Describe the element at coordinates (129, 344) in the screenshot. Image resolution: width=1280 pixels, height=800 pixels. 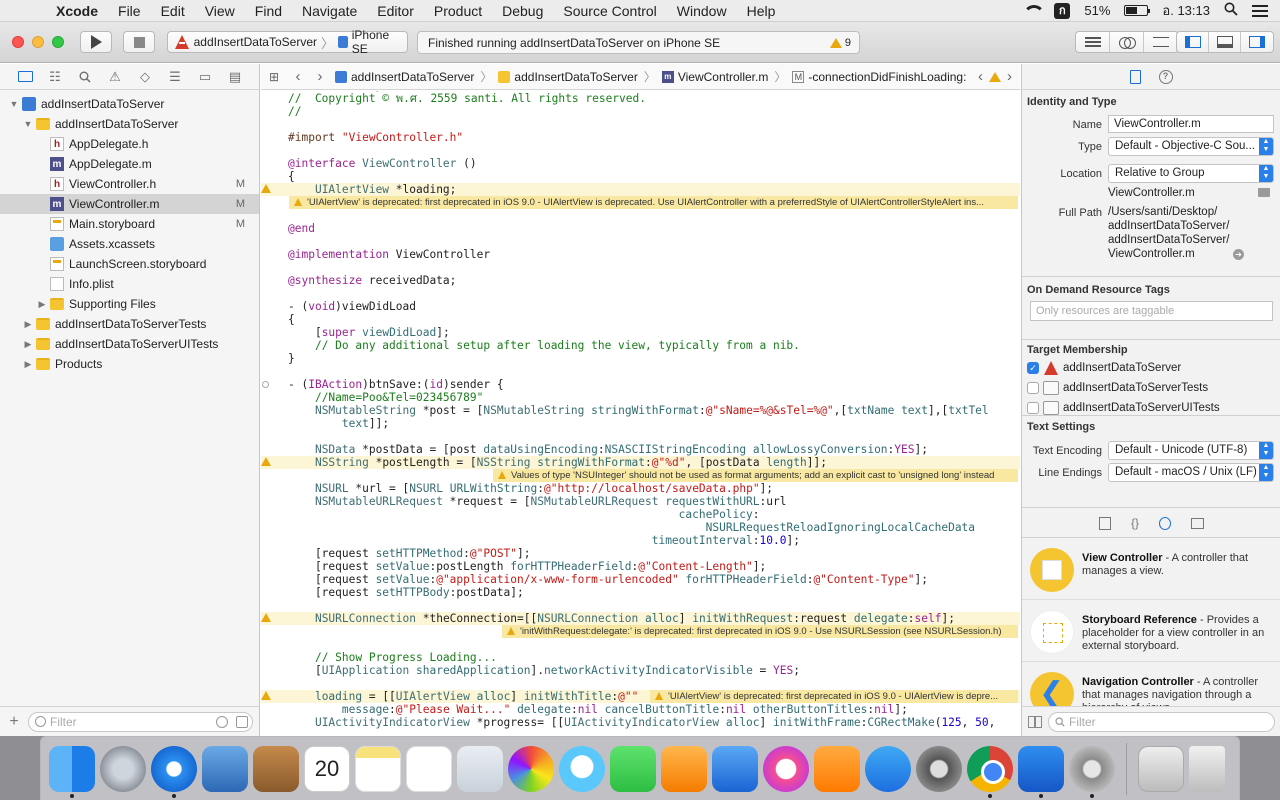
I see `tree-item: ▶ addInsertDataToServerUITests` at that location.